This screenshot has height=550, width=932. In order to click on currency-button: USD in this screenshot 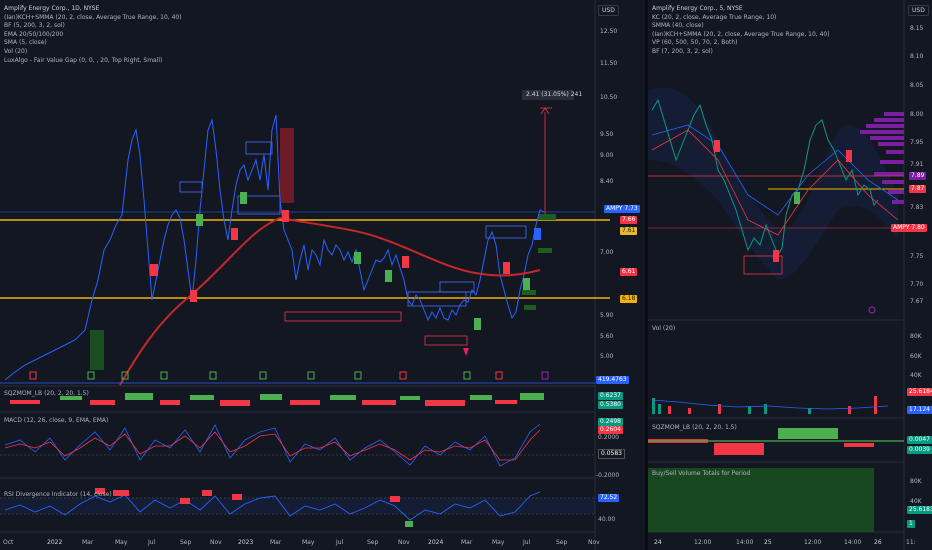, I will do `click(608, 10)`.